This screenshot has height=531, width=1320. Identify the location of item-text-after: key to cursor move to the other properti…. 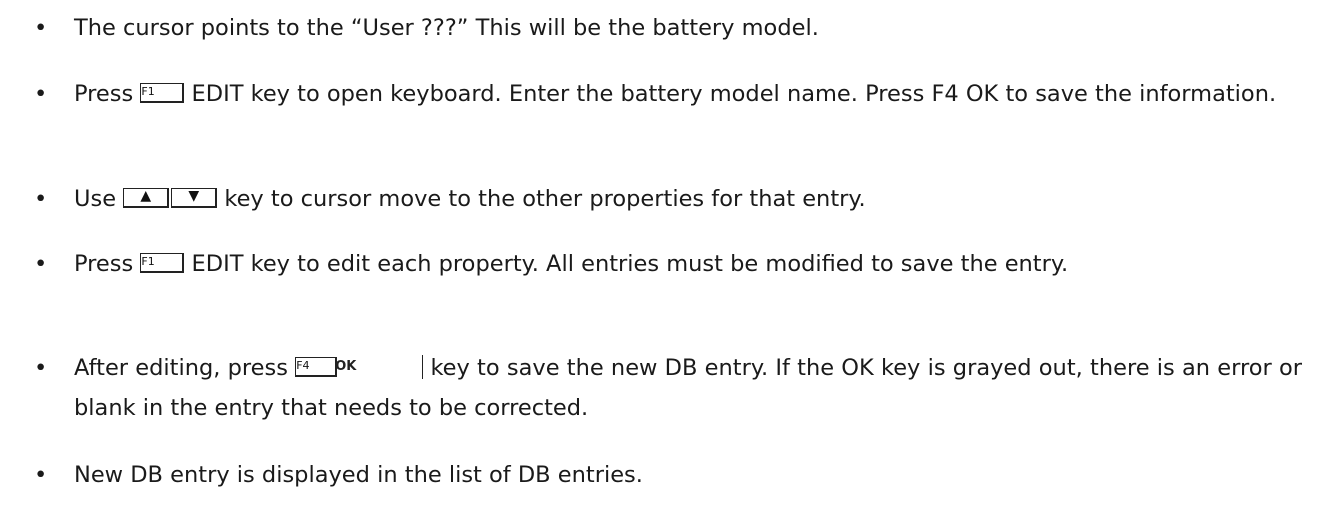
(545, 199).